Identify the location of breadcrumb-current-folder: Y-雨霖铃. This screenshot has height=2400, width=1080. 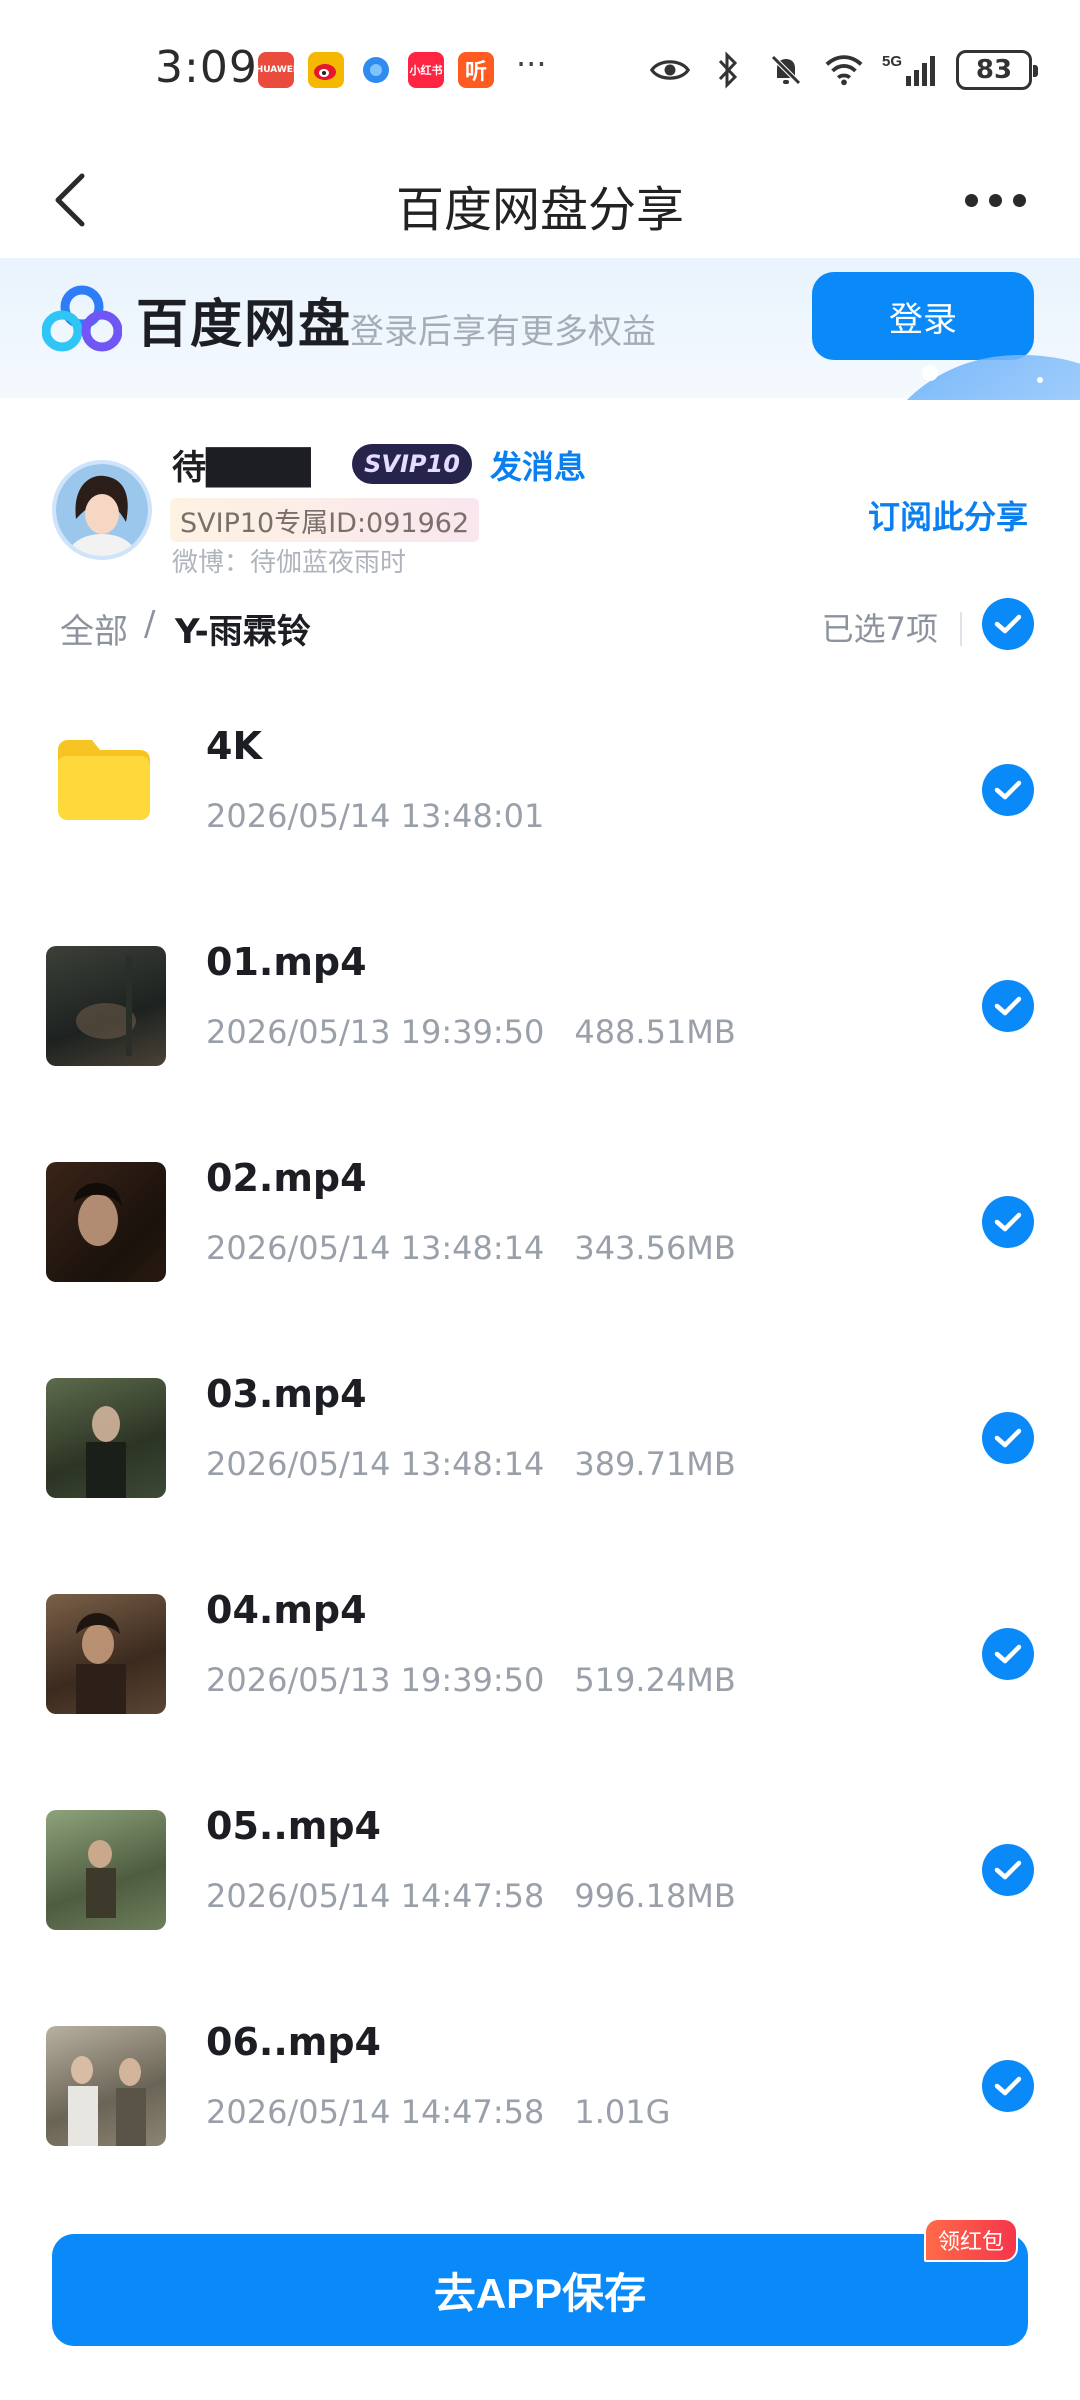
(243, 632).